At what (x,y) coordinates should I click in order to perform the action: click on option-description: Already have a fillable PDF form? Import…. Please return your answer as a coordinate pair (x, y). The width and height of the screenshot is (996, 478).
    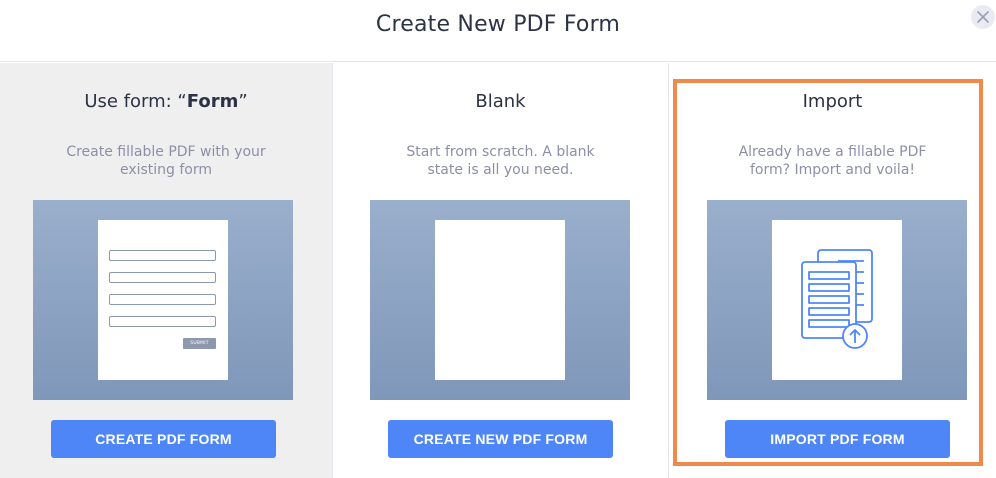
    Looking at the image, I should click on (832, 161).